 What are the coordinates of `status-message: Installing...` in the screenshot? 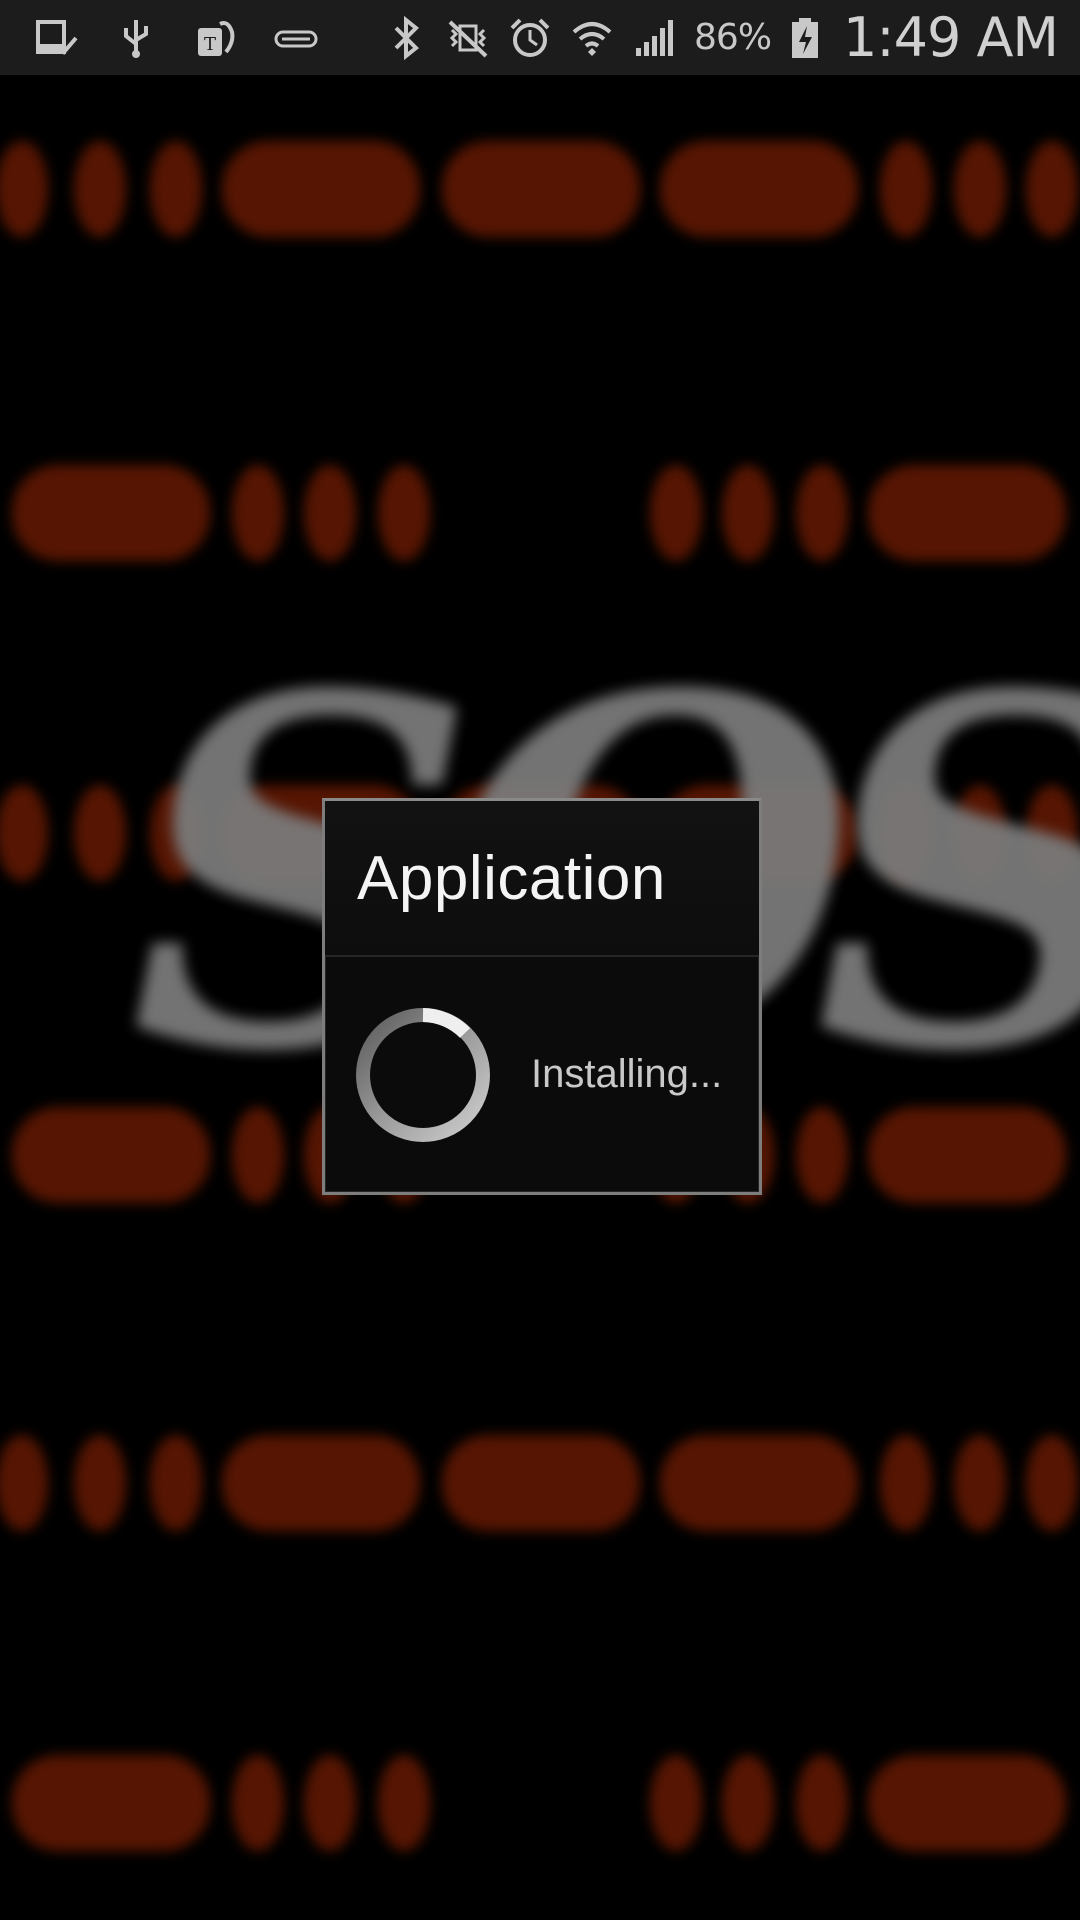 It's located at (627, 1074).